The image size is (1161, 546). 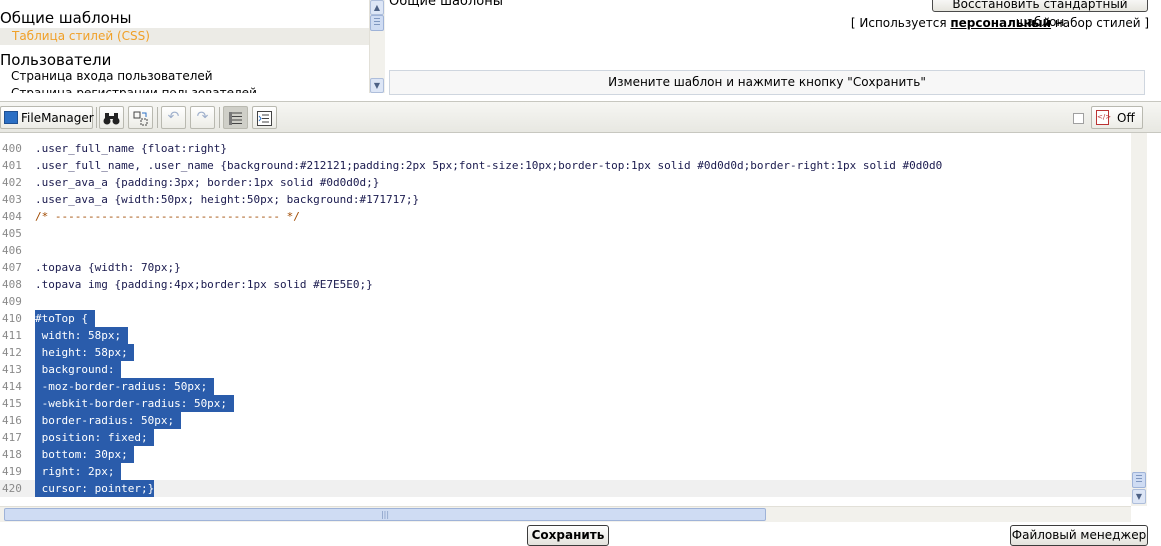 I want to click on code-line: 400 .user_full_name {float:right}, so click(x=565, y=148).